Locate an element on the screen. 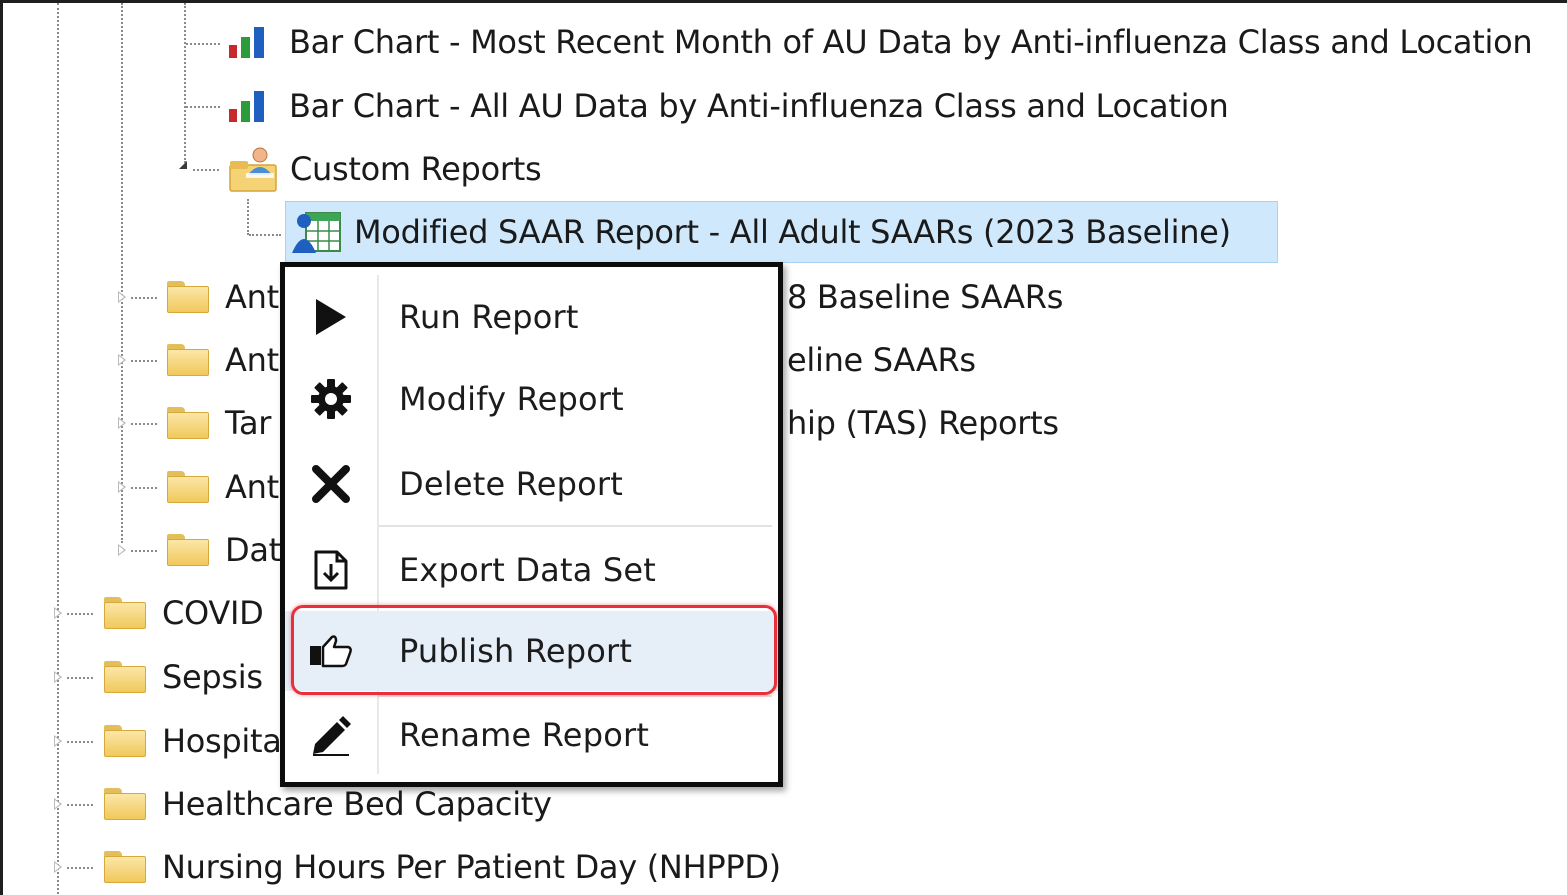 The width and height of the screenshot is (1567, 895). tree-node-label: Dat is located at coordinates (253, 550).